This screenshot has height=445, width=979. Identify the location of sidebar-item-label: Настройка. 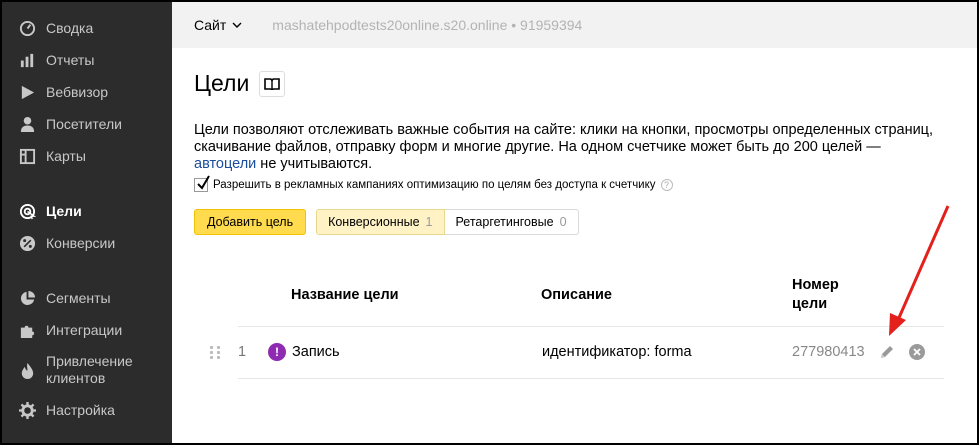
(80, 409).